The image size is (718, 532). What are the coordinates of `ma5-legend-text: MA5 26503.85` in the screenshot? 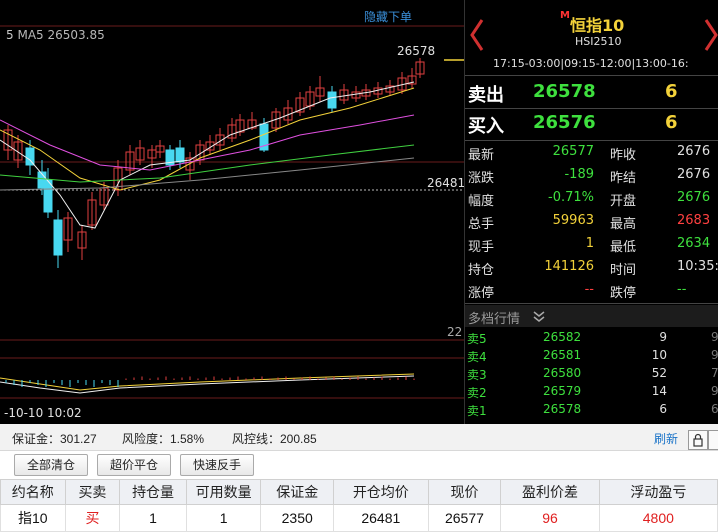 It's located at (61, 35).